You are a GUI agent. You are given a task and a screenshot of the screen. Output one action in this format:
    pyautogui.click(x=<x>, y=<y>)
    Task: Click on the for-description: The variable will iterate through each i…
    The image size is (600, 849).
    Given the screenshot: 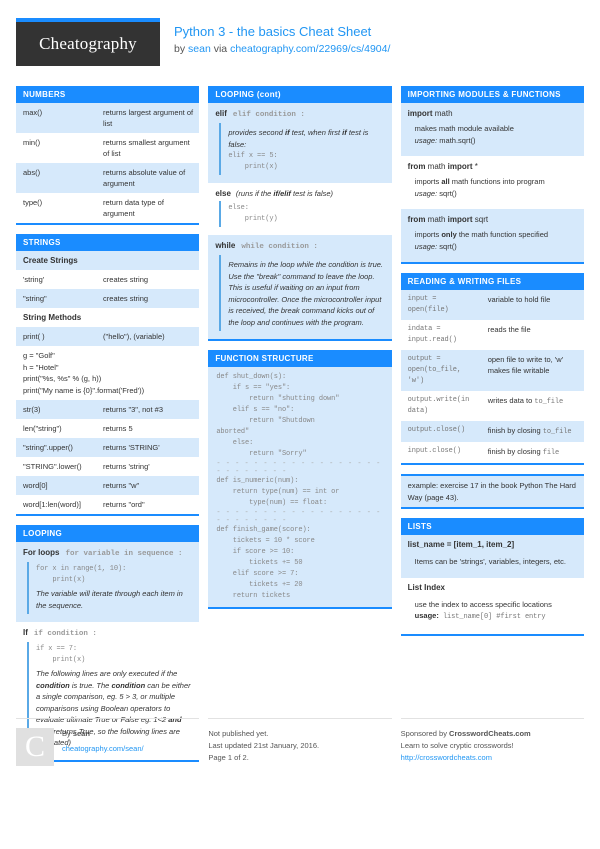 What is the action you would take?
    pyautogui.click(x=109, y=599)
    